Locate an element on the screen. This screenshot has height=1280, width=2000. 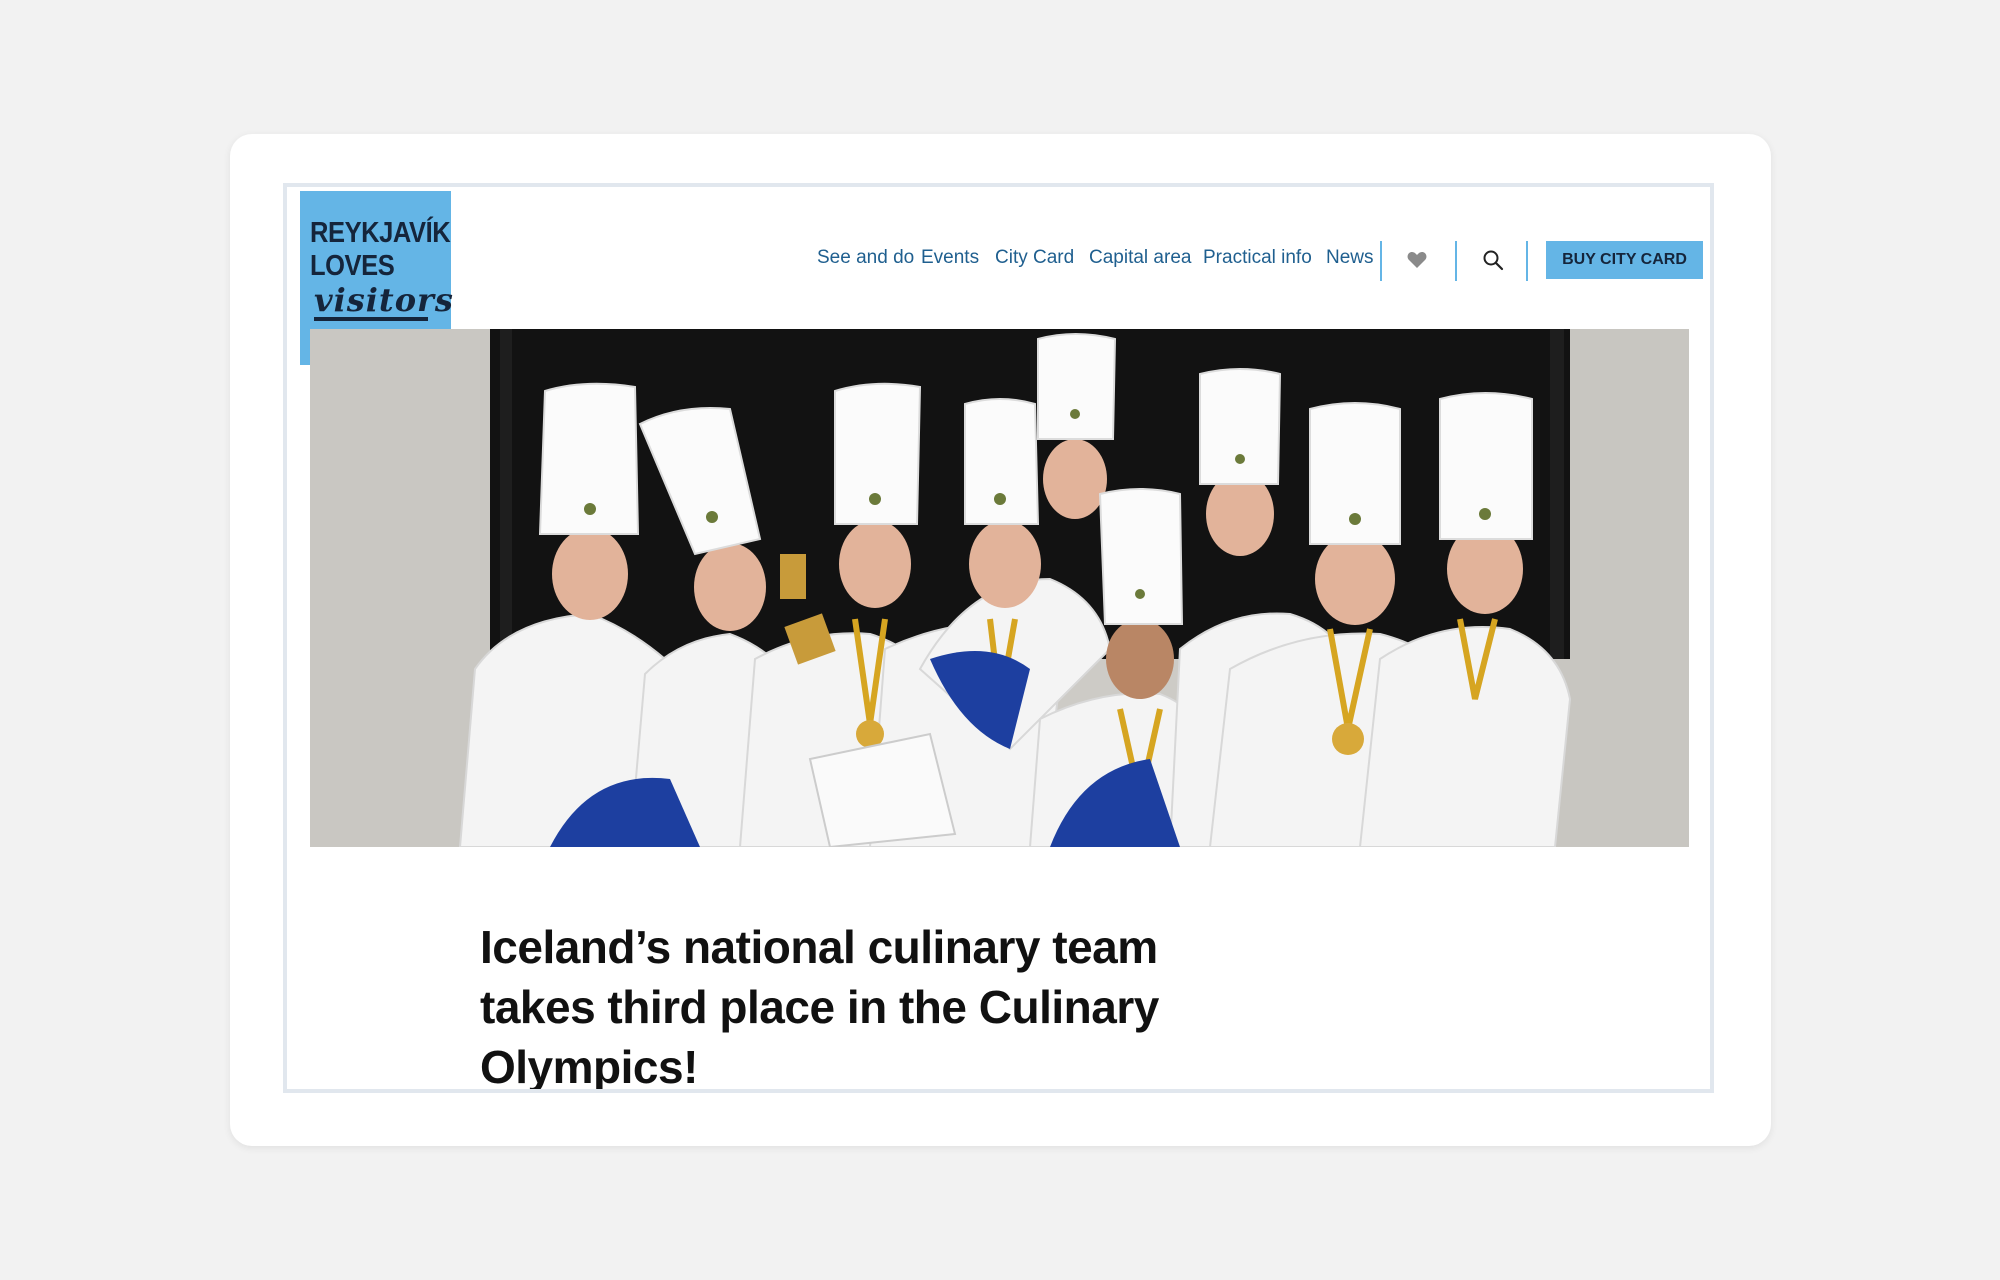
logo-script-text: visitors is located at coordinates (384, 300).